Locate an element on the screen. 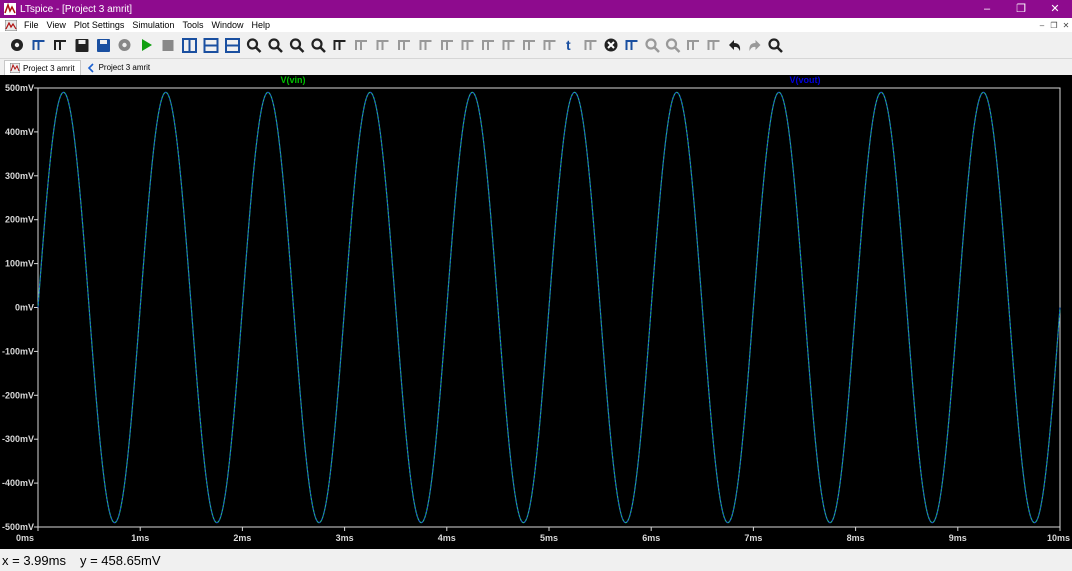  tile-horizontal-icon is located at coordinates (211, 45).